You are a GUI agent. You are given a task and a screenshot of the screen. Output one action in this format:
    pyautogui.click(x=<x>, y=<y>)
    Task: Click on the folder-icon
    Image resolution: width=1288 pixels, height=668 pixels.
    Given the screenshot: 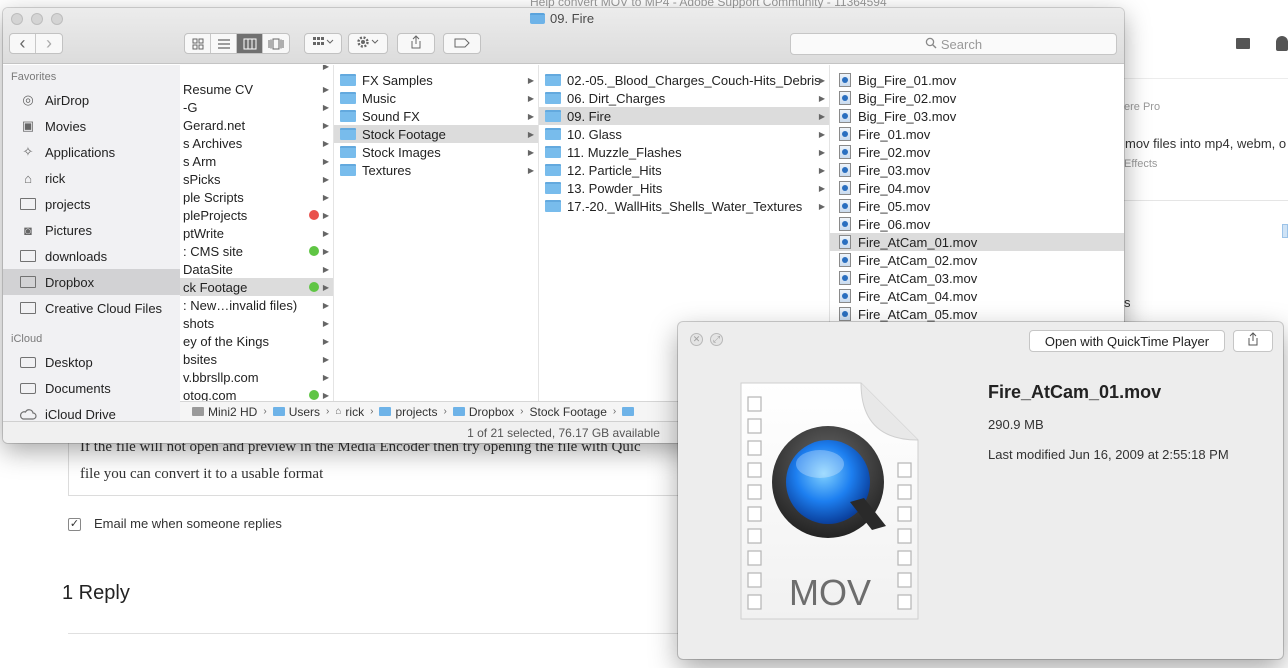 What is the action you would take?
    pyautogui.click(x=553, y=170)
    